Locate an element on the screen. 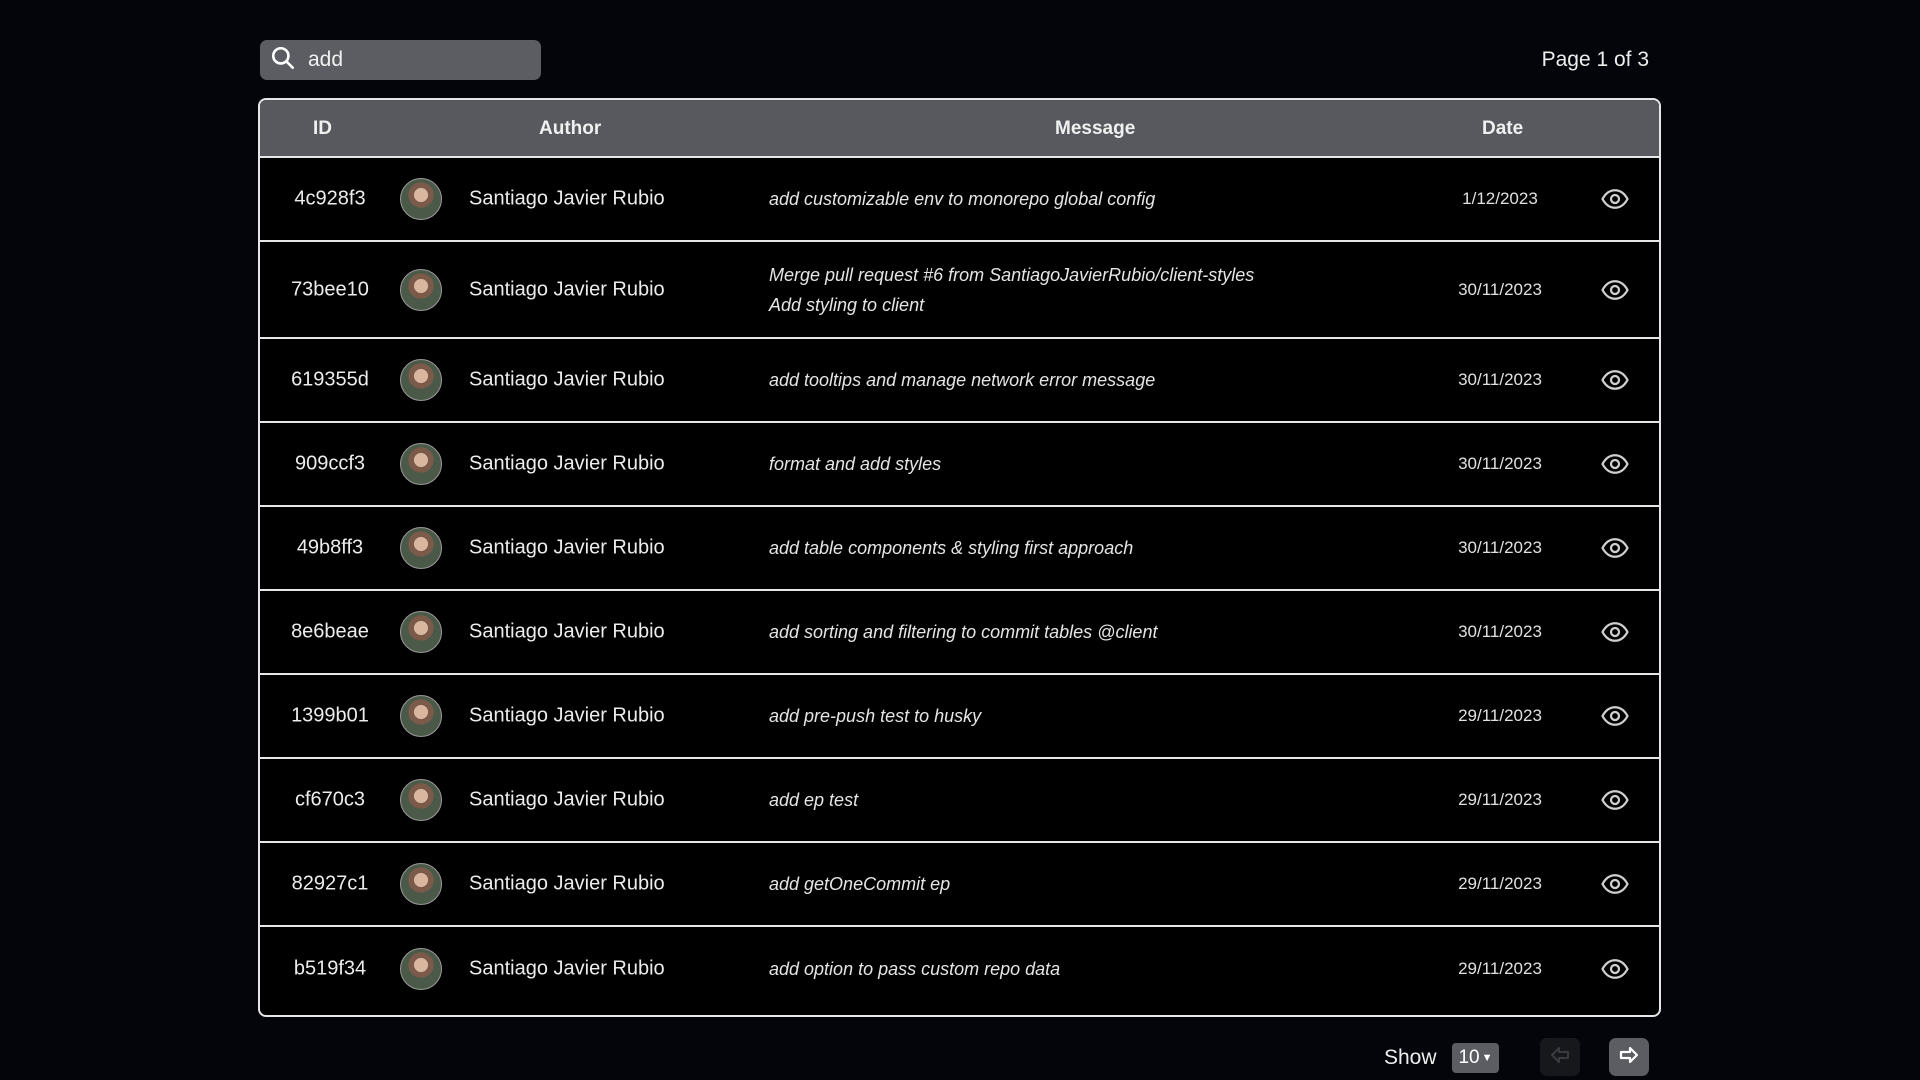  commit-id: 4c928f3 is located at coordinates (330, 198).